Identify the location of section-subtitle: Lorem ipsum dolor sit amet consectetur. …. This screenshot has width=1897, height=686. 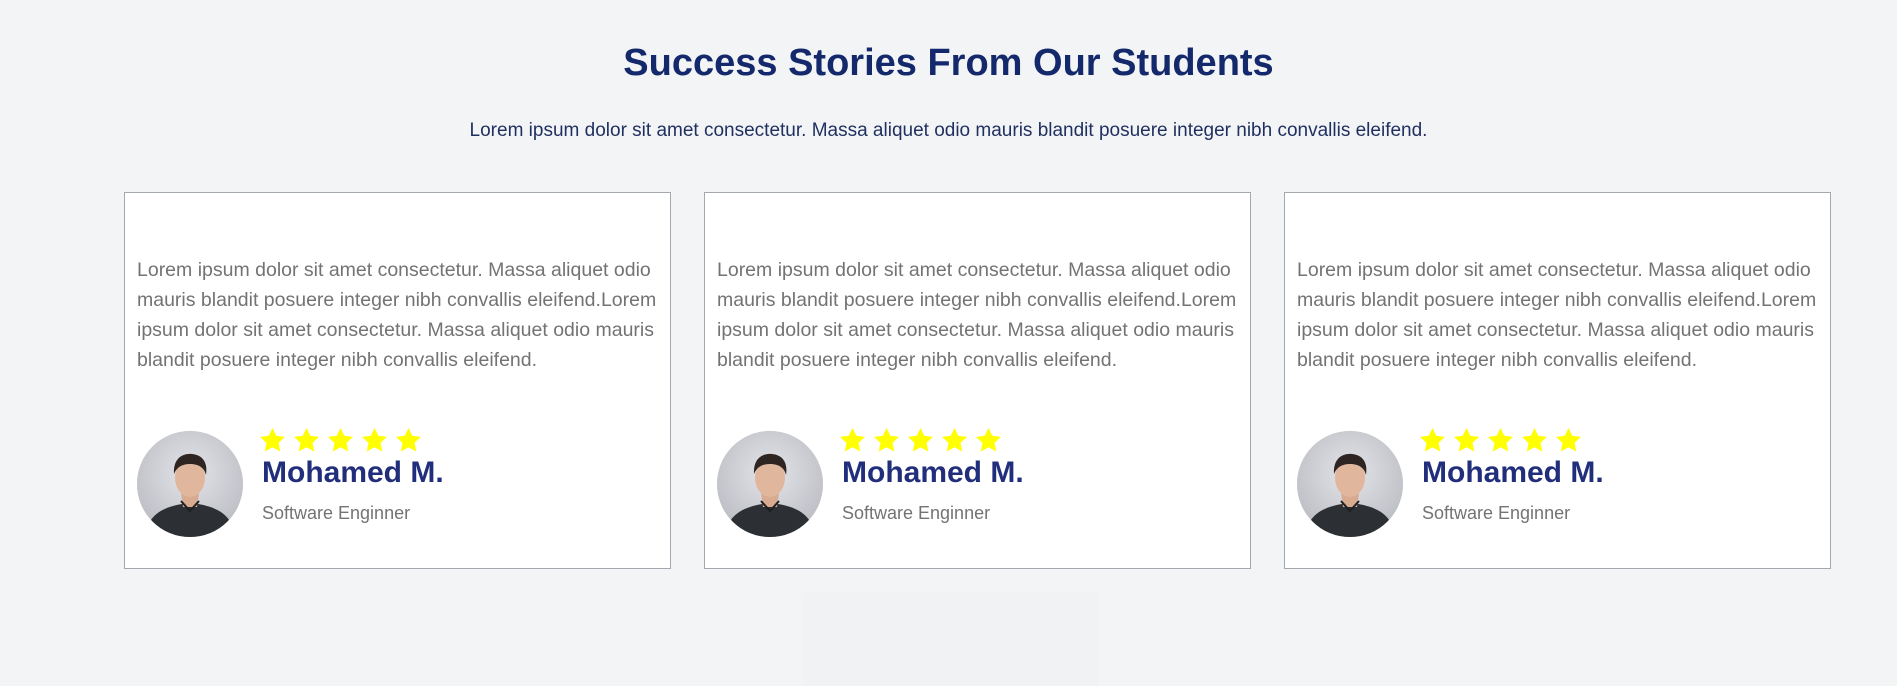
(948, 130).